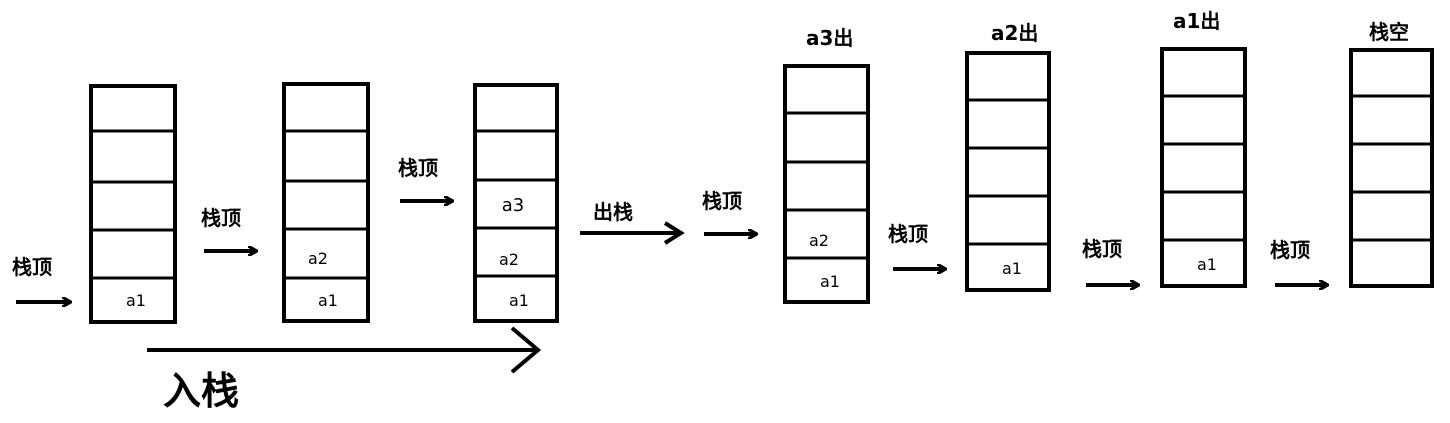  I want to click on push-label: 入栈, so click(201, 391).